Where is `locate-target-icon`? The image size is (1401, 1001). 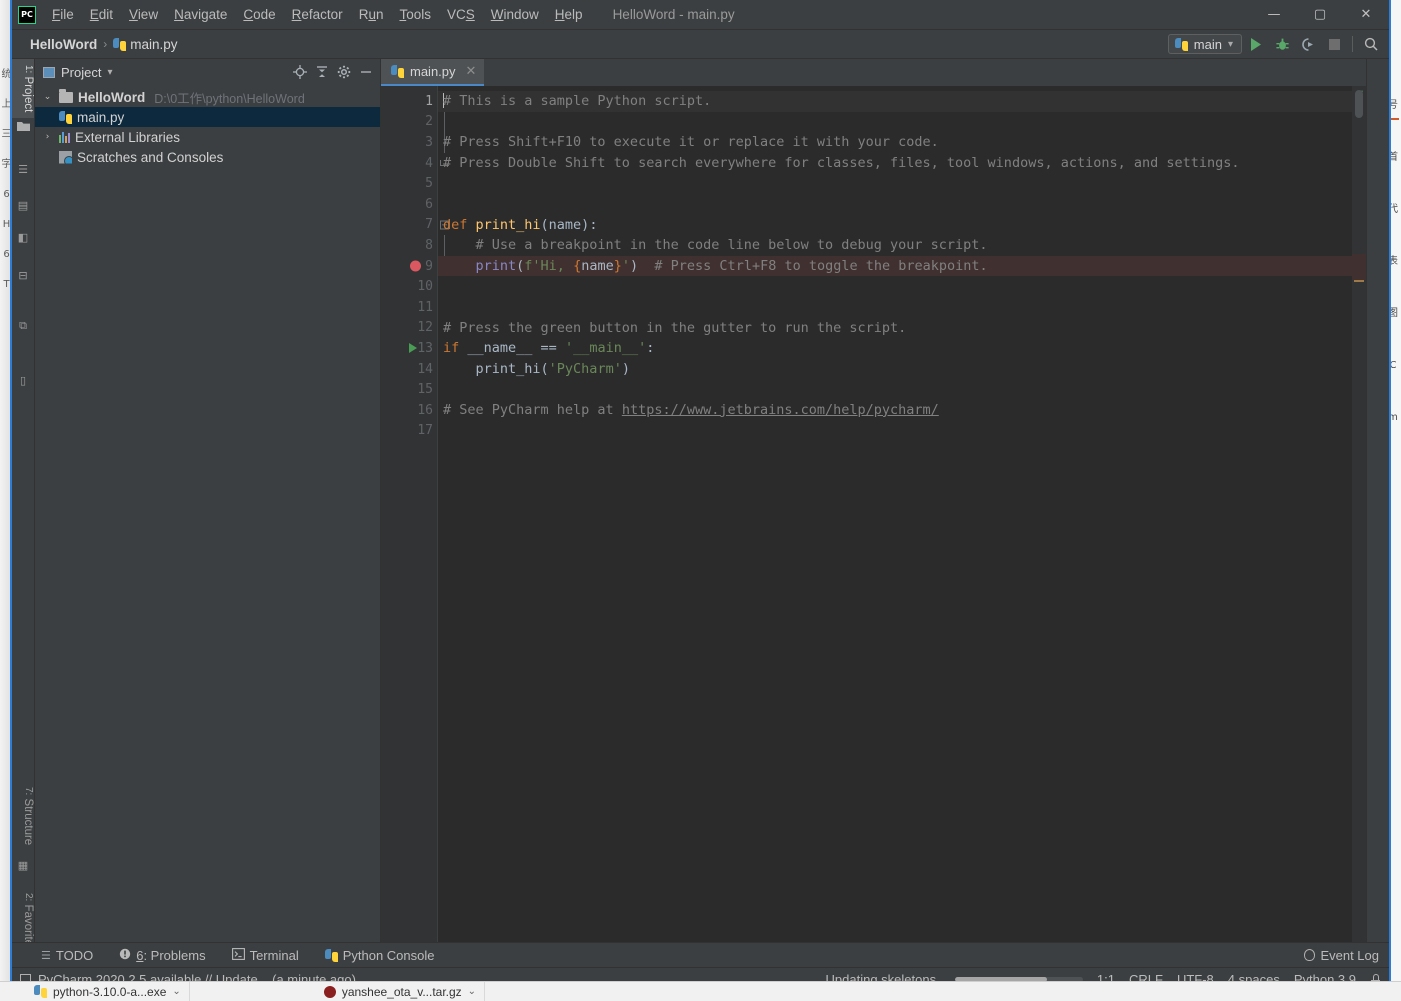
locate-target-icon is located at coordinates (300, 72).